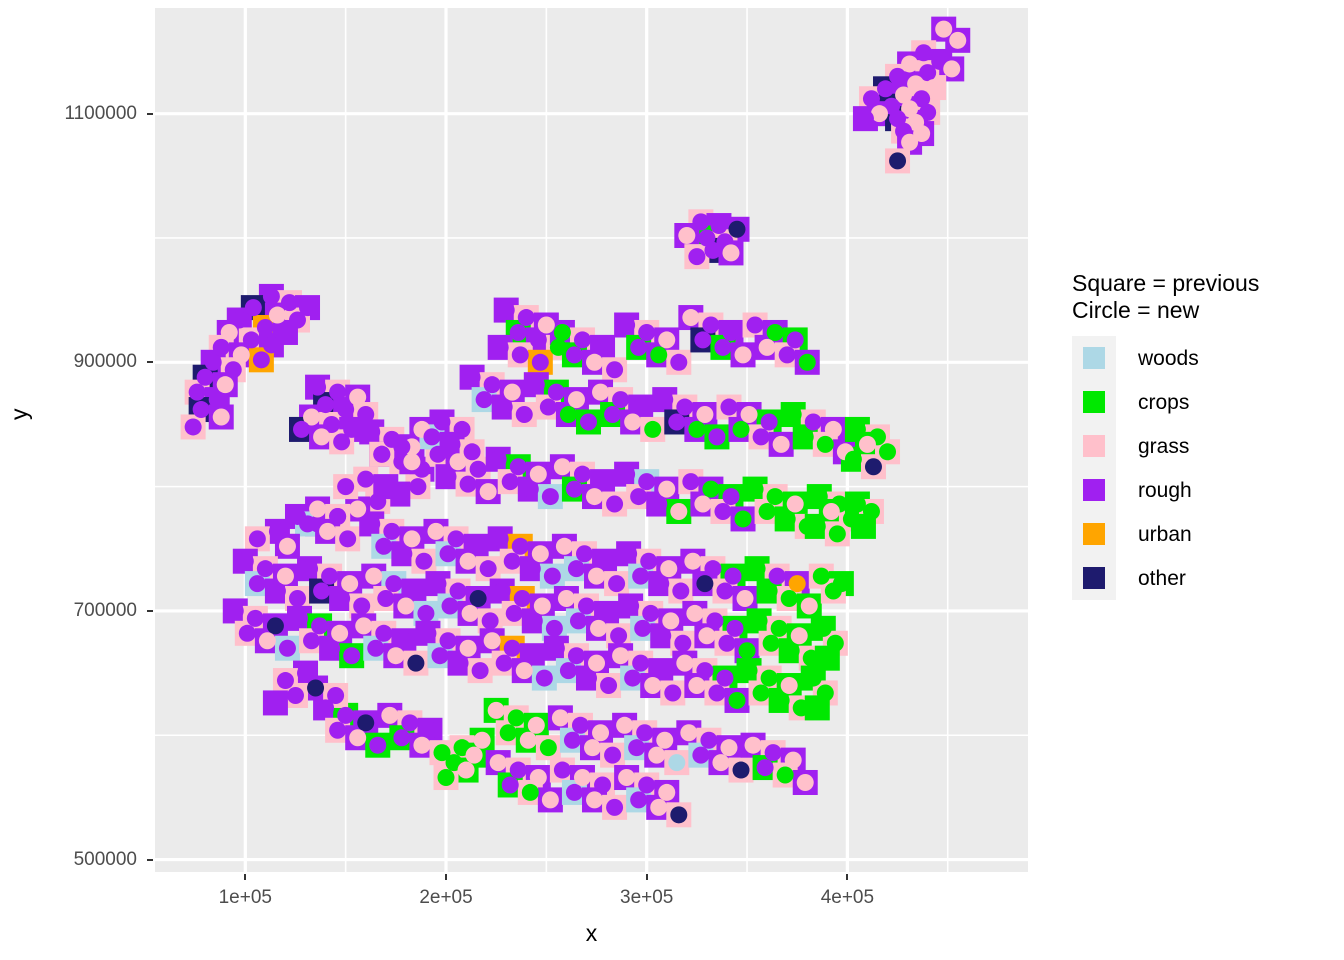  What do you see at coordinates (1203, 578) in the screenshot?
I see `legend-item-other: other` at bounding box center [1203, 578].